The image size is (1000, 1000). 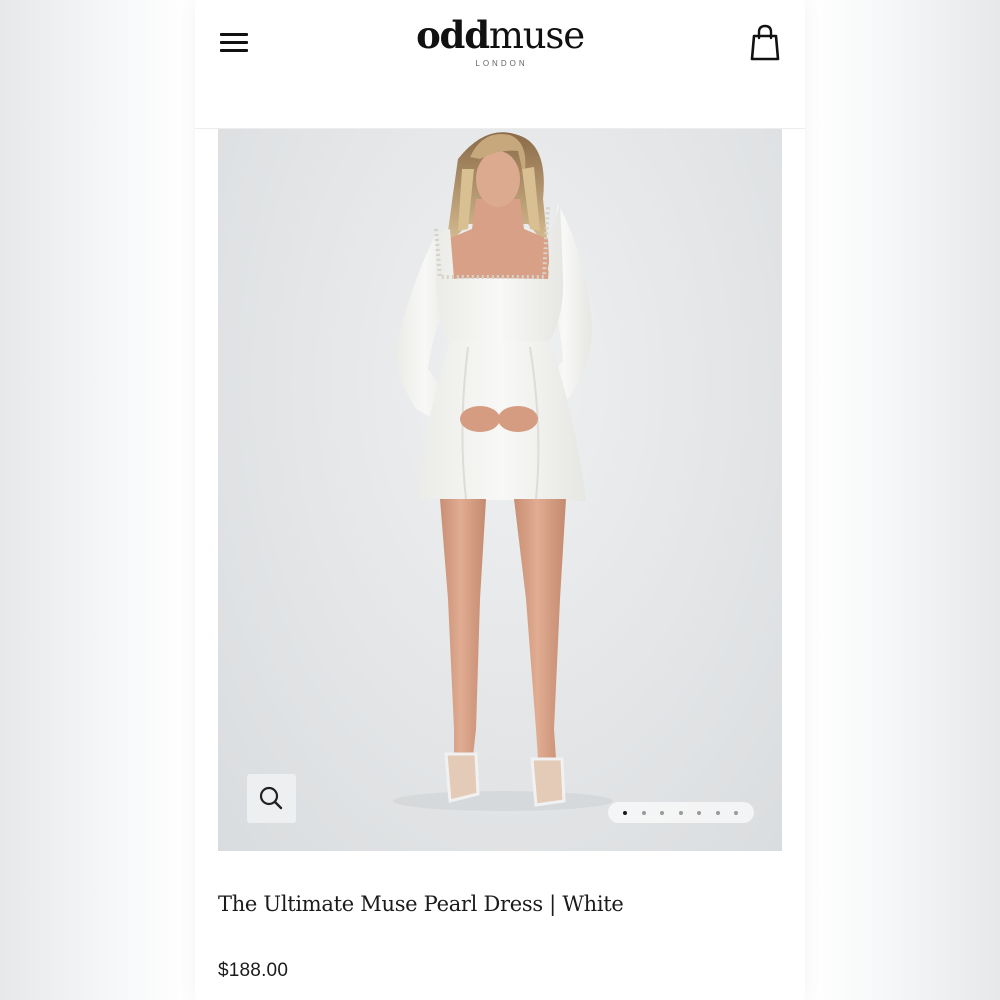 I want to click on model-photo, so click(x=503, y=471).